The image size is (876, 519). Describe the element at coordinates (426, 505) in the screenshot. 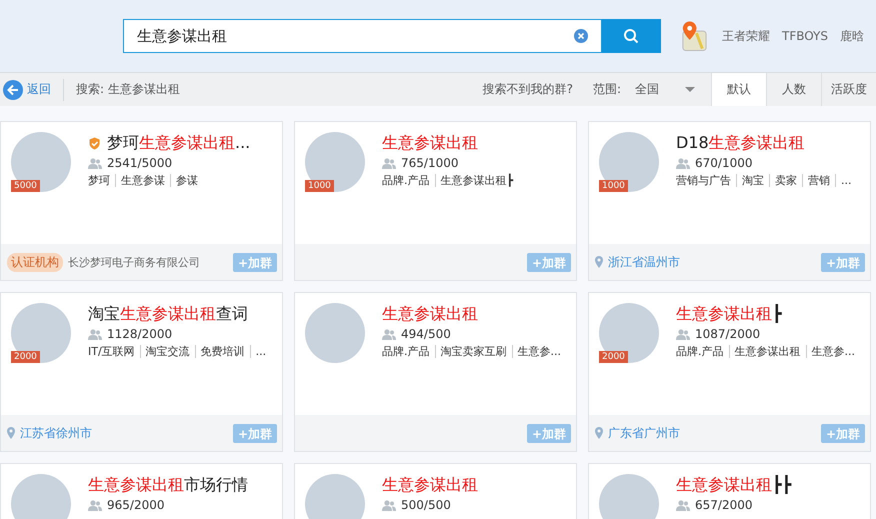

I see `member-count: 500/500` at that location.